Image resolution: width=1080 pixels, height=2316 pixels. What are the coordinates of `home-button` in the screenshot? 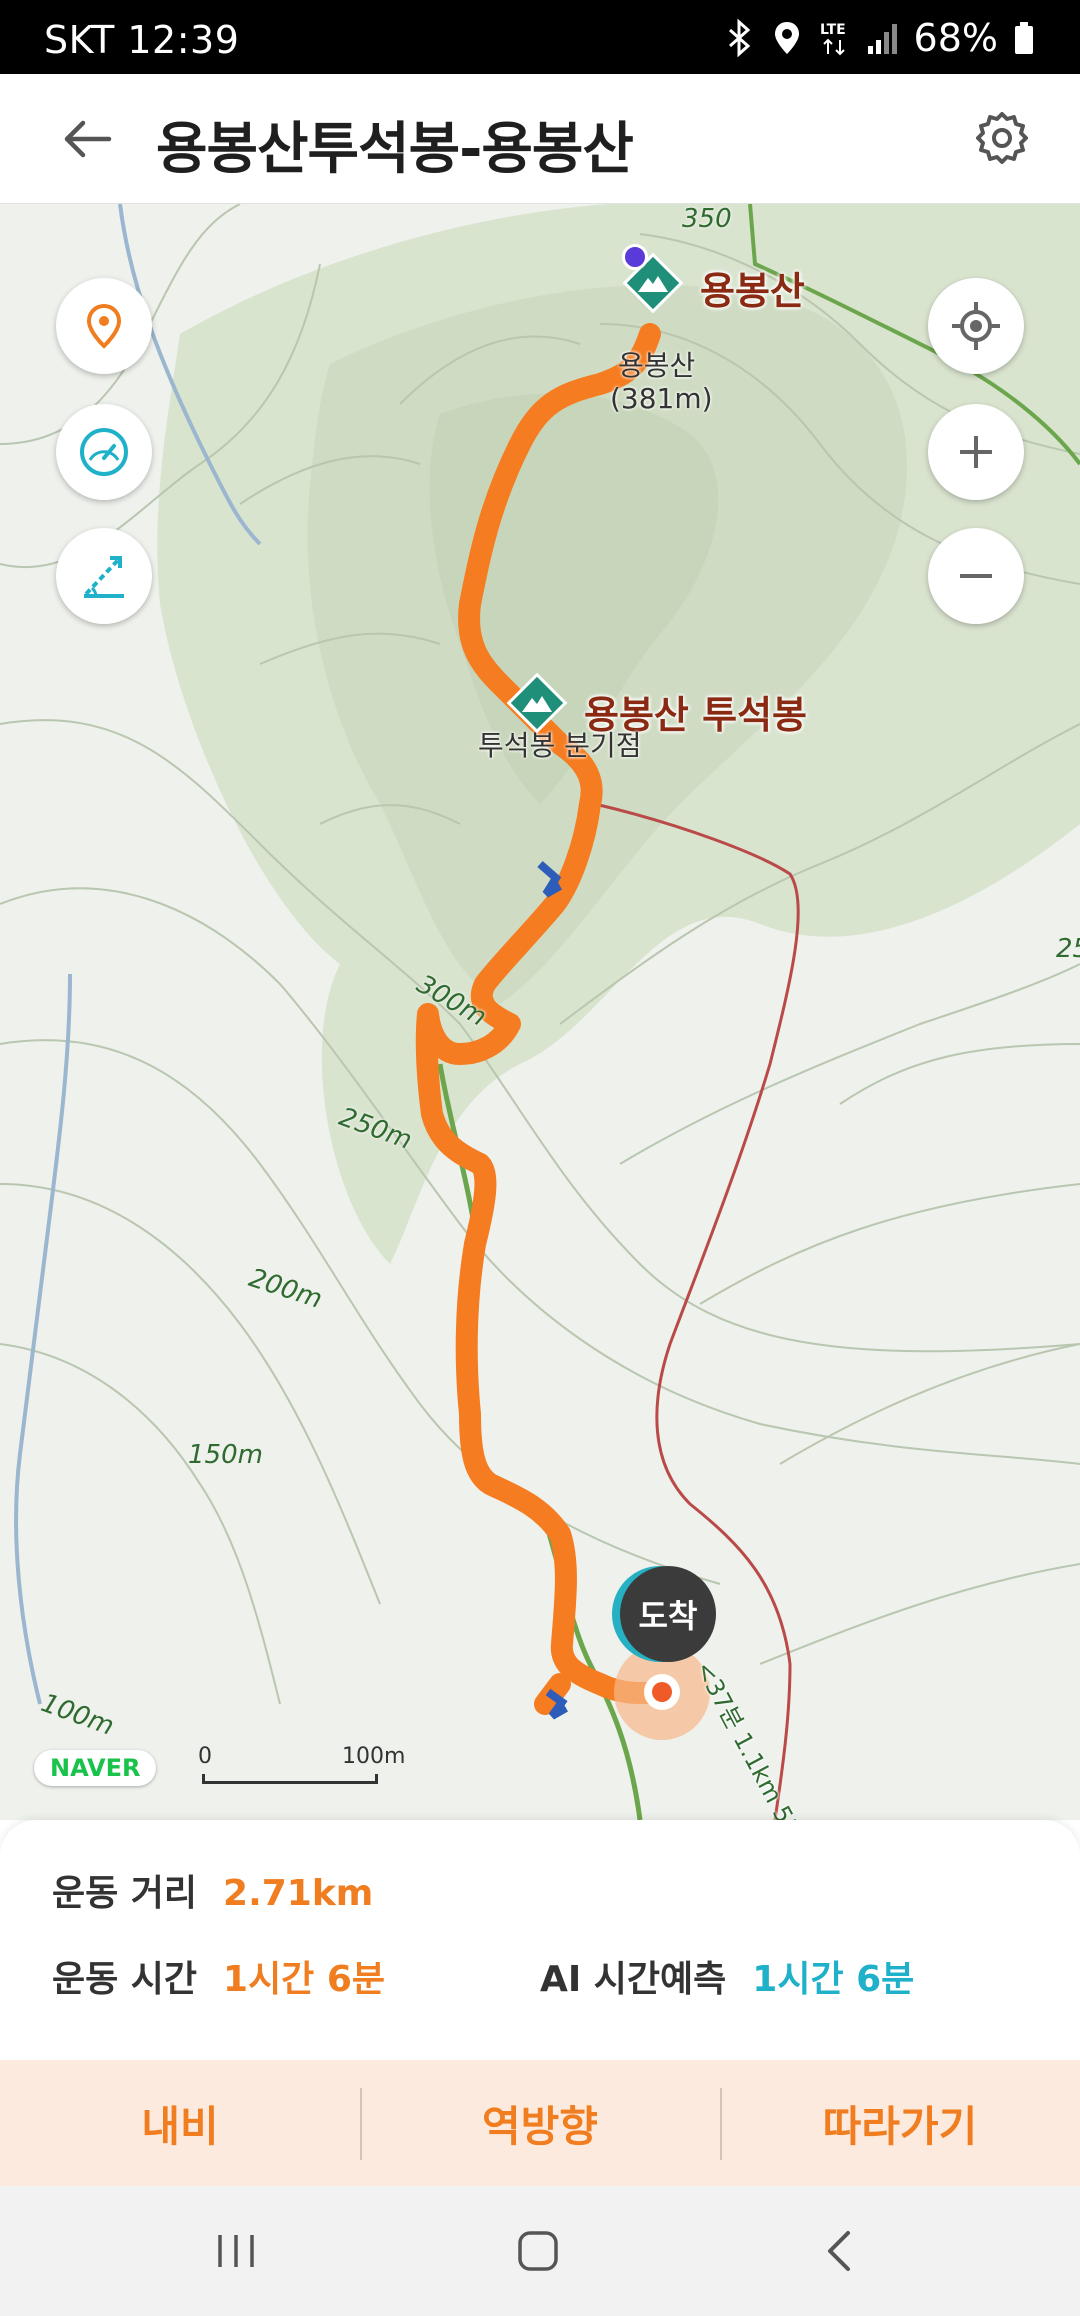 It's located at (538, 2251).